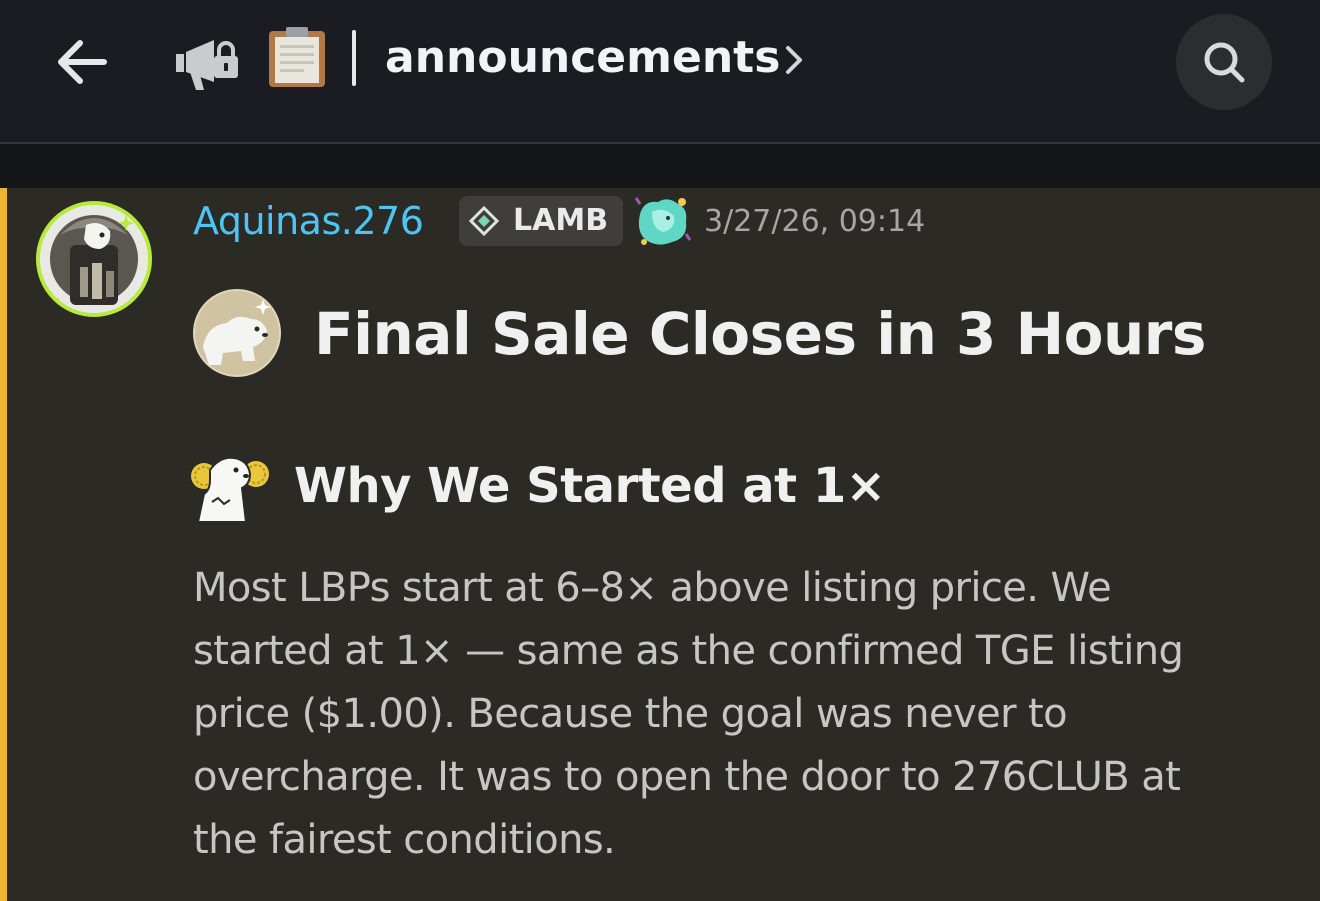 The image size is (1320, 901). I want to click on tag-label: LAMB, so click(561, 220).